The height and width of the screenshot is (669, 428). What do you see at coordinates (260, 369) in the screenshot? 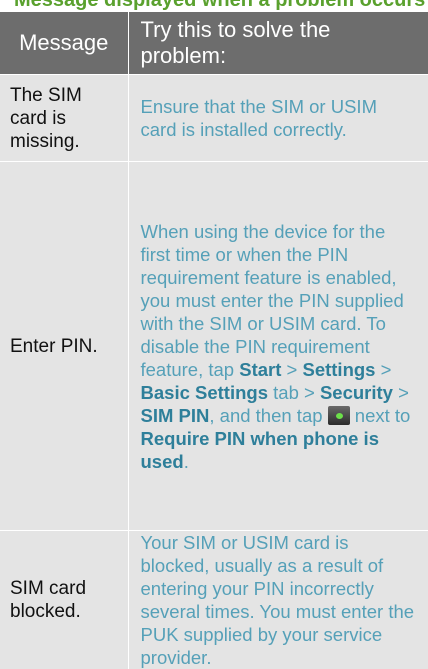
I see `start-keyword: Start` at bounding box center [260, 369].